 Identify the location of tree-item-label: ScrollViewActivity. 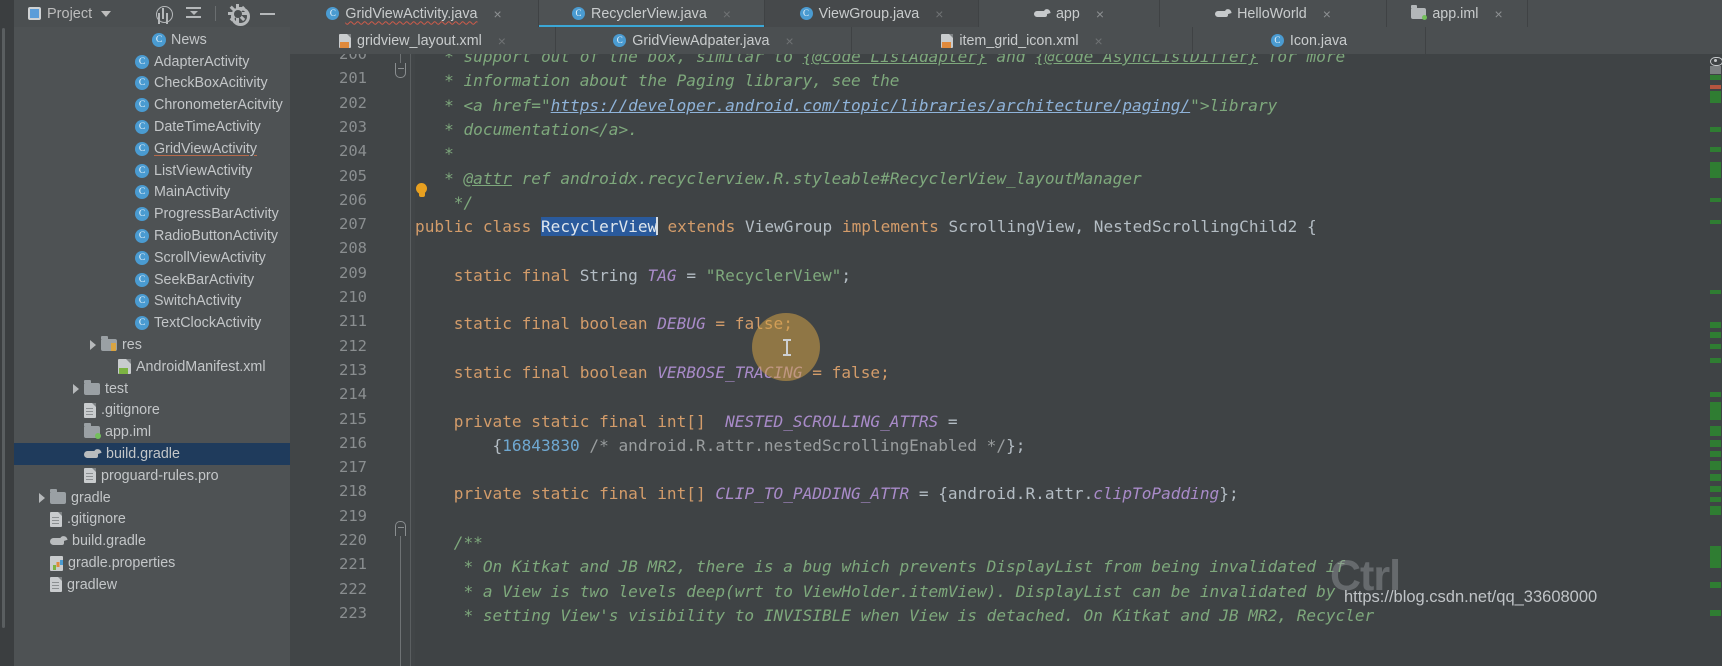
(210, 257).